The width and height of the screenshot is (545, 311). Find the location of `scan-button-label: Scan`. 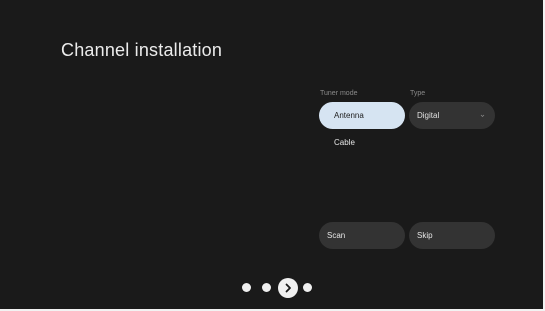

scan-button-label: Scan is located at coordinates (336, 235).